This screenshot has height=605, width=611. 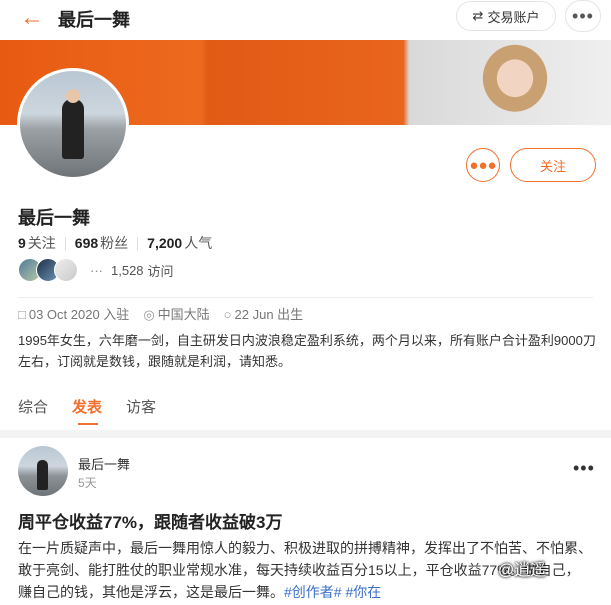 I want to click on post-more-icon: •••, so click(x=584, y=468).